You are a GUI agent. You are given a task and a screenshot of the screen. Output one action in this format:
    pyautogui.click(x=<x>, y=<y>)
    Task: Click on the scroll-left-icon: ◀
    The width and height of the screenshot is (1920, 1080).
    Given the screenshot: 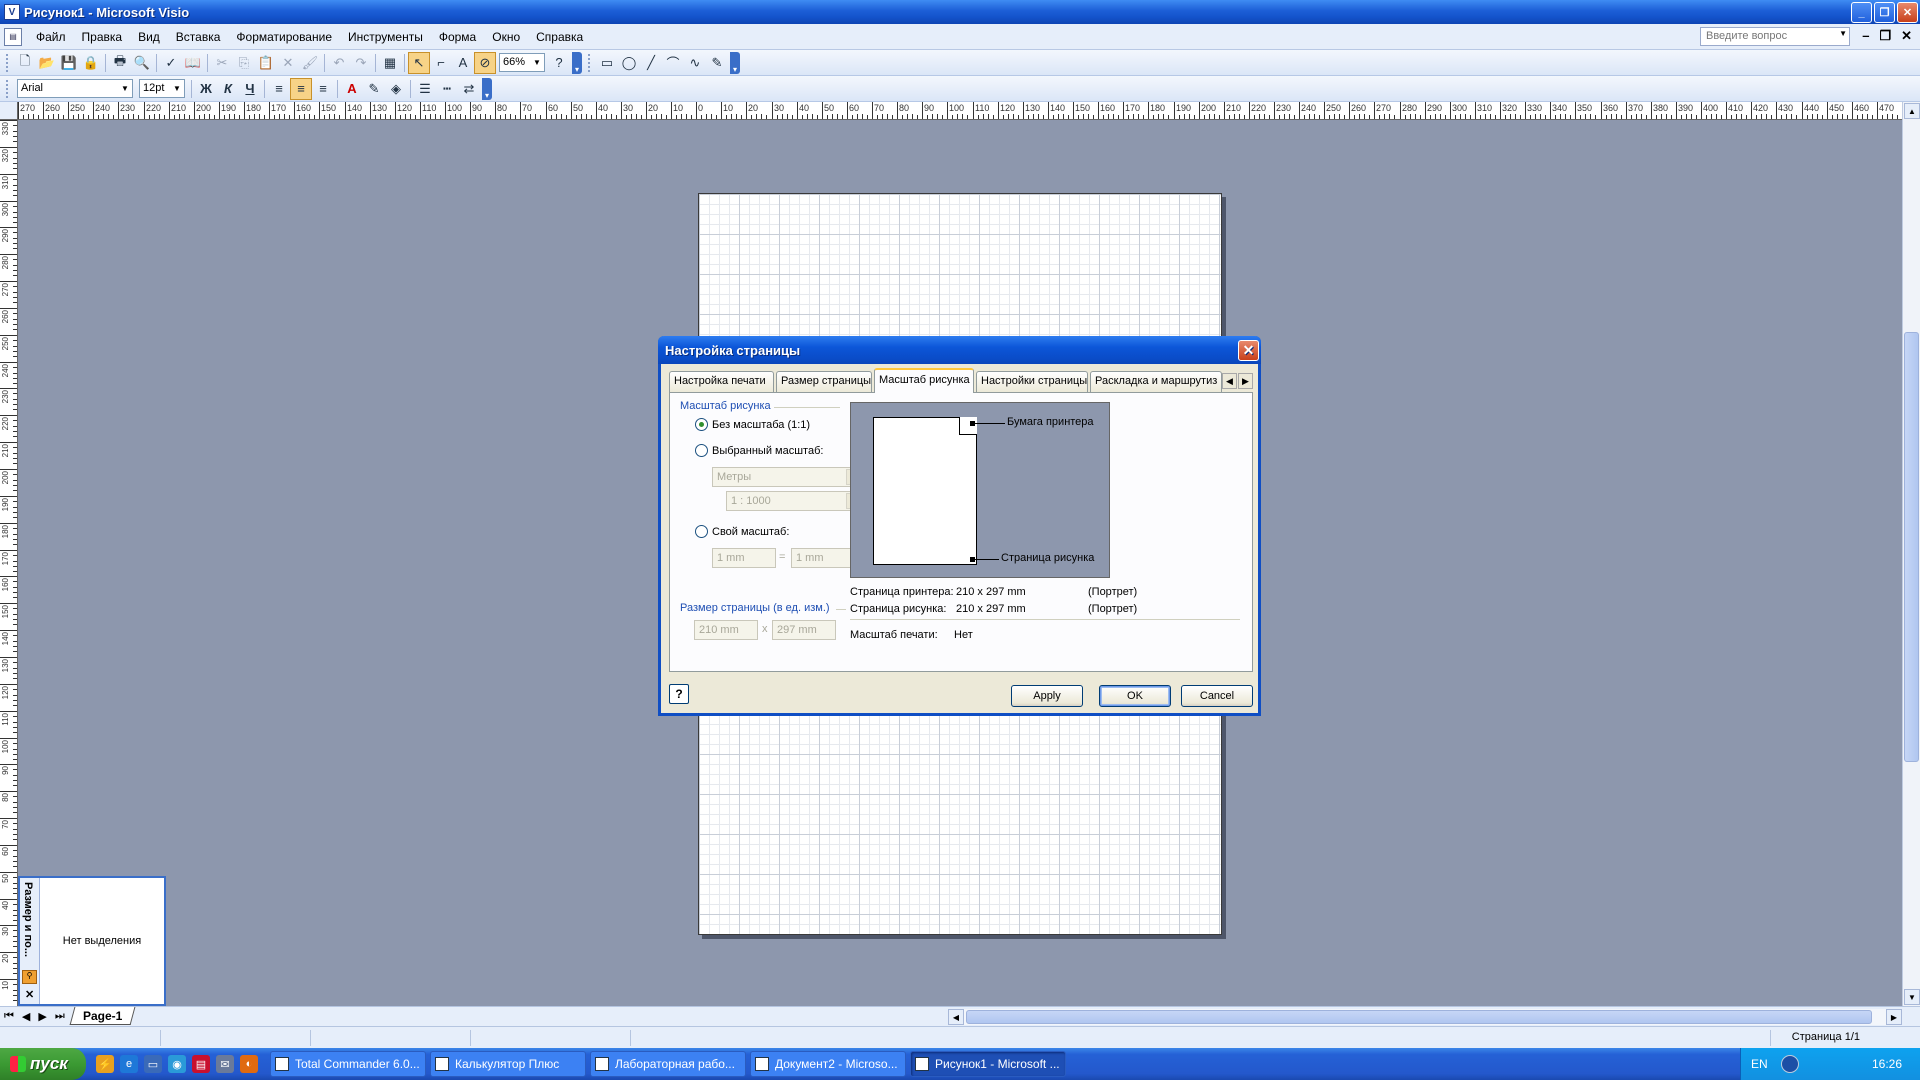 What is the action you would take?
    pyautogui.click(x=956, y=1017)
    